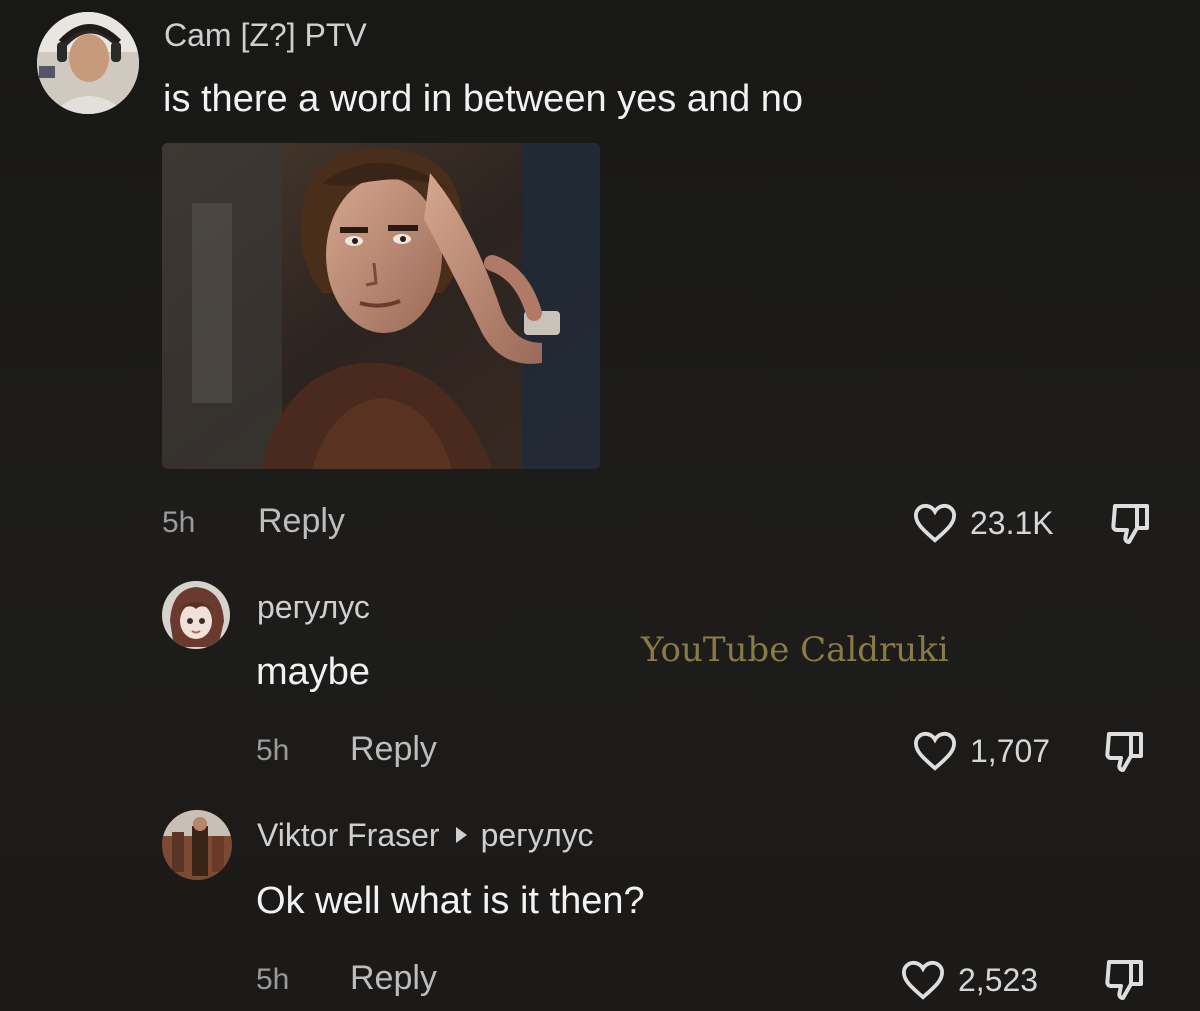 The width and height of the screenshot is (1200, 1011). What do you see at coordinates (348, 835) in the screenshot?
I see `comment-author: Viktor Fraser` at bounding box center [348, 835].